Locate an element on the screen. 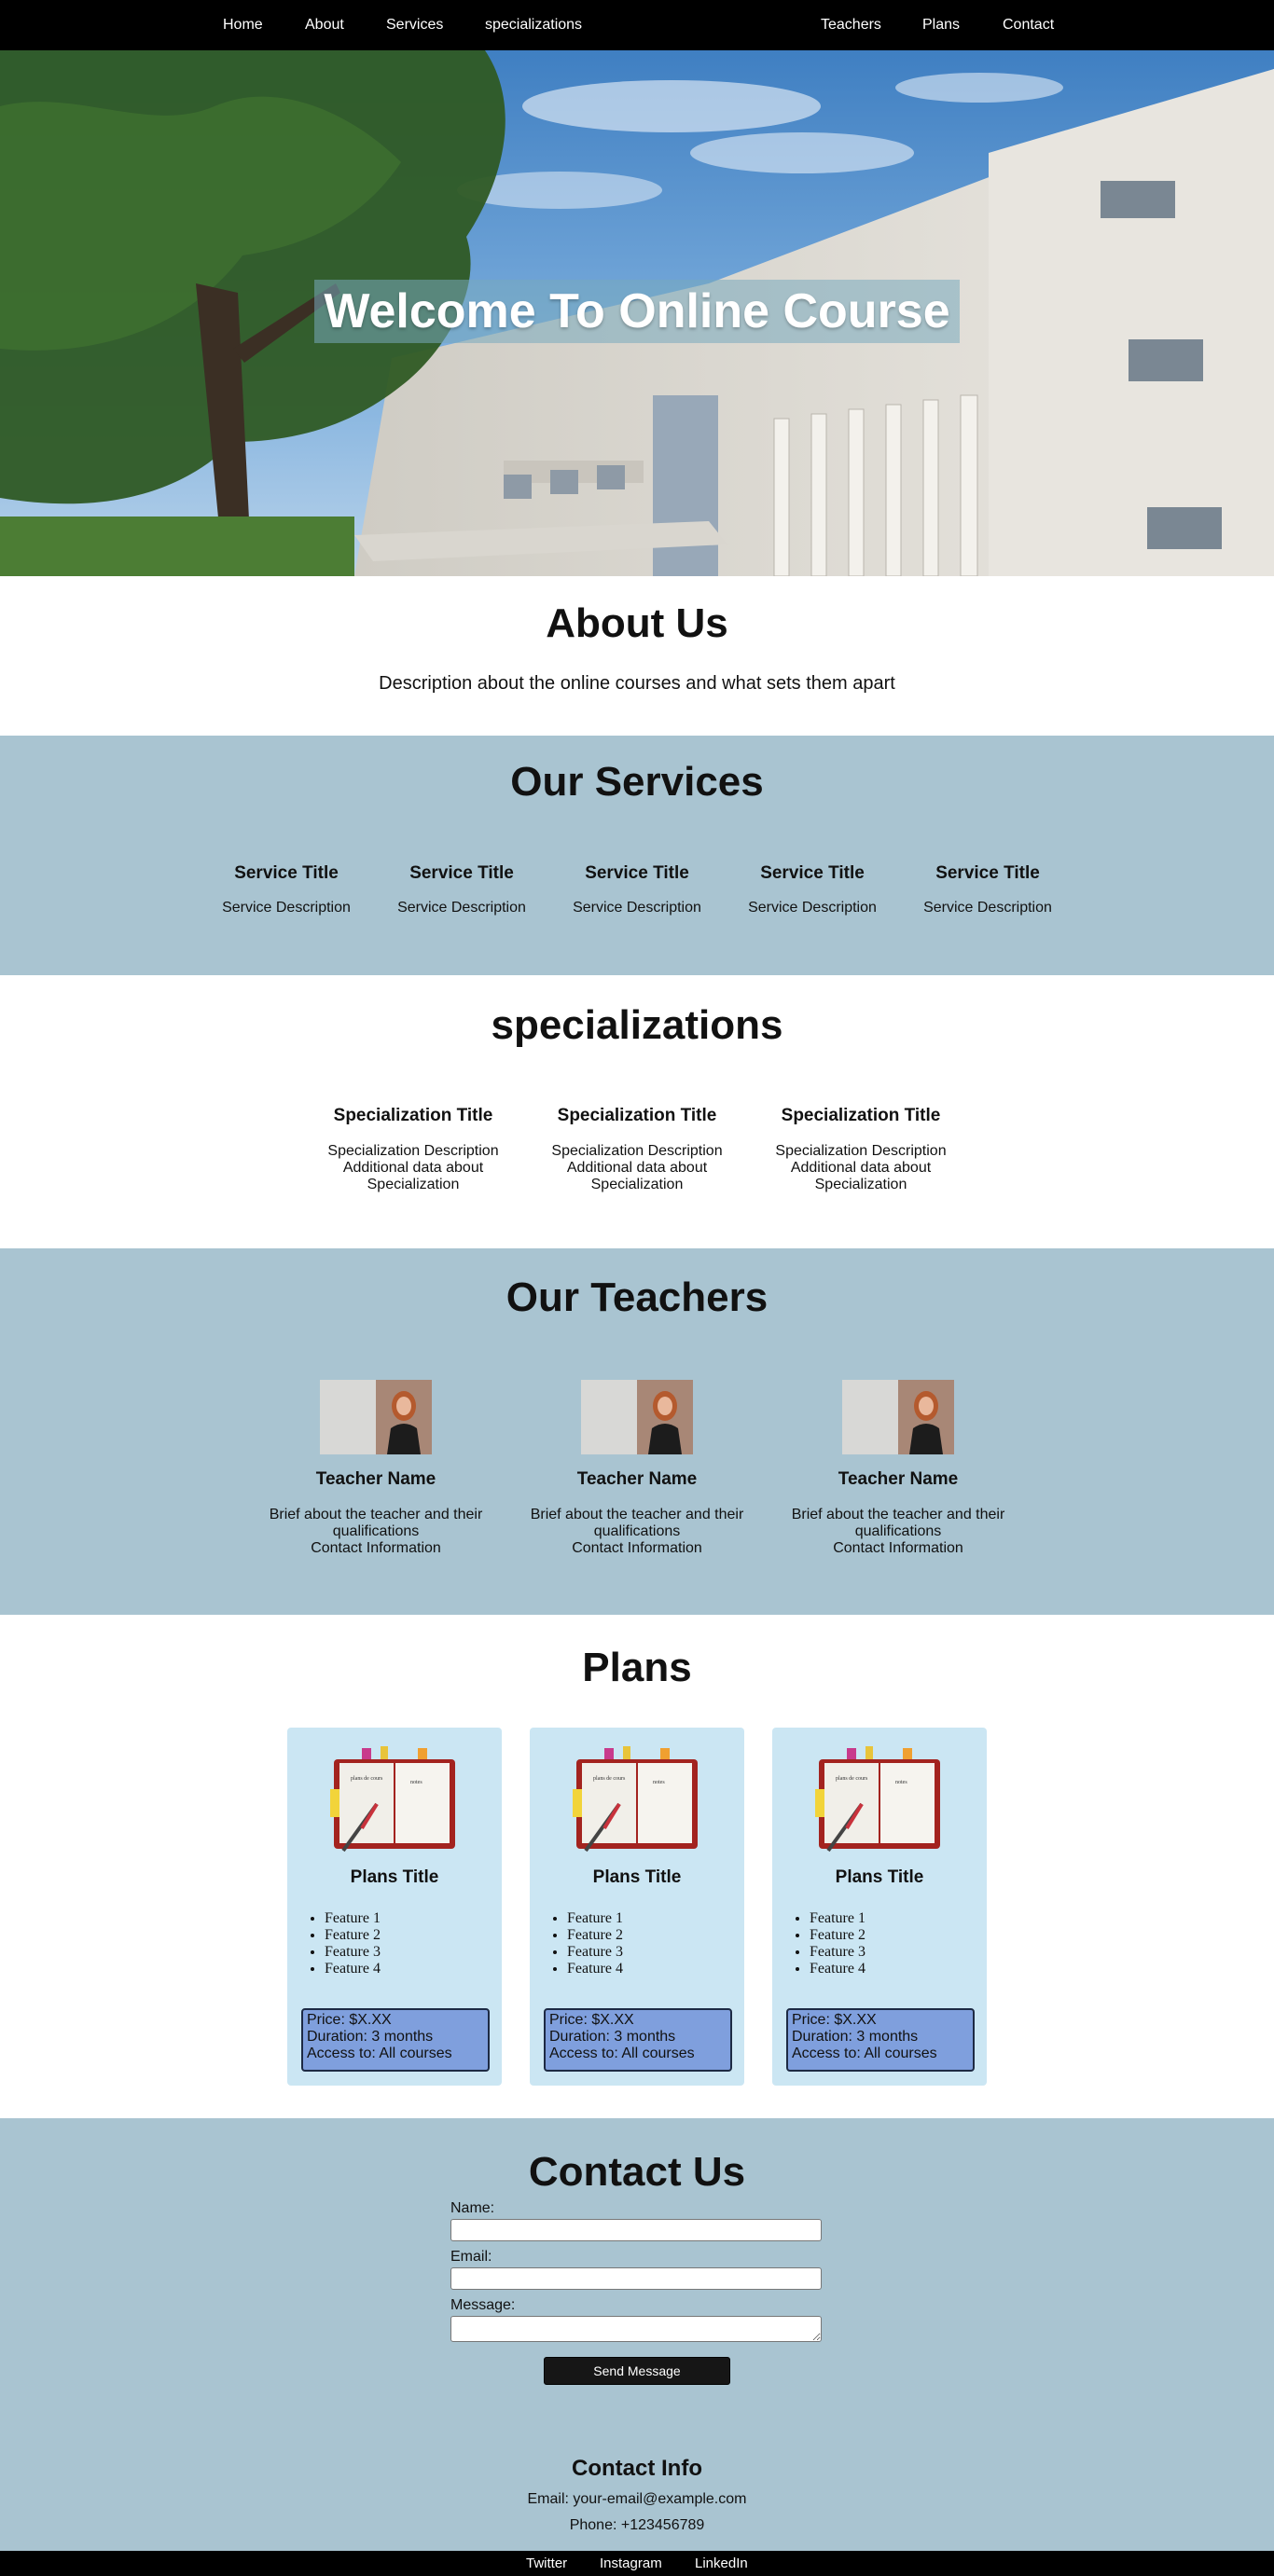 This screenshot has width=1274, height=2576. footer: Twitter Instagram LinkedIn is located at coordinates (637, 2563).